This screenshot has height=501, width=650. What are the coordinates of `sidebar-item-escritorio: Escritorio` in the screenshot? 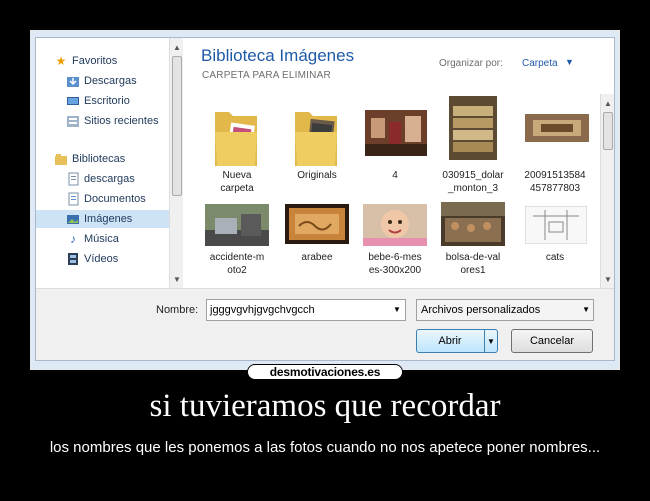 It's located at (109, 101).